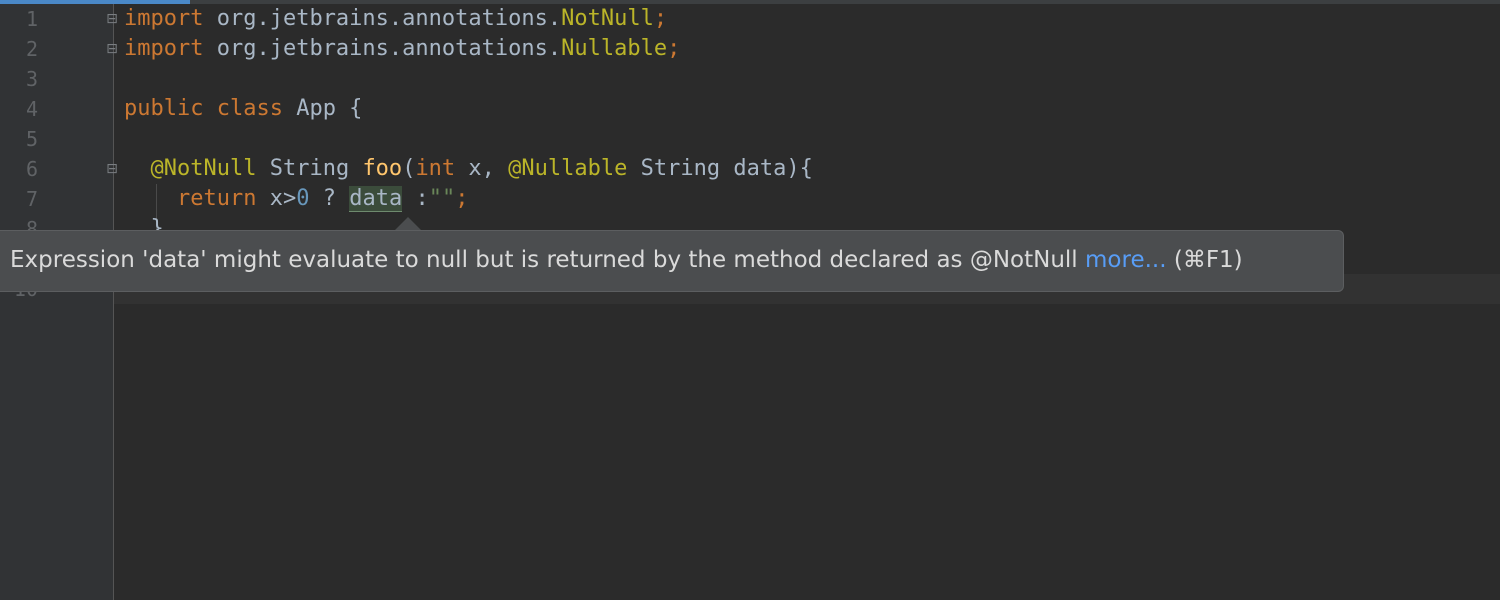  What do you see at coordinates (409, 168) in the screenshot?
I see `paren: (` at bounding box center [409, 168].